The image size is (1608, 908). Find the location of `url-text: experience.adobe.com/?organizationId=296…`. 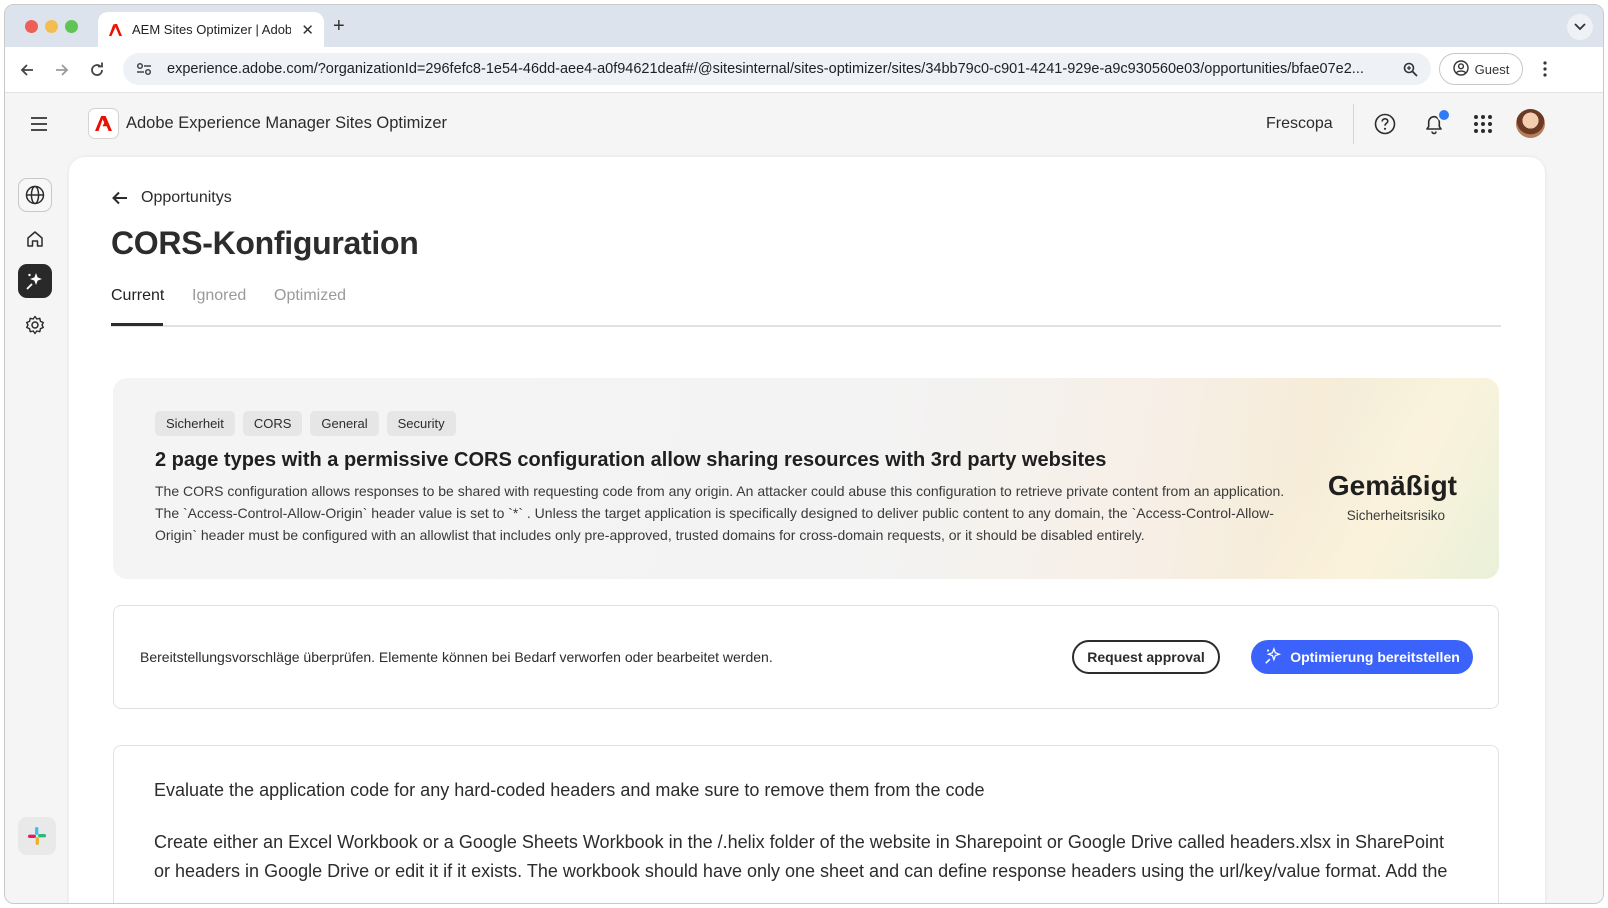

url-text: experience.adobe.com/?organizationId=296… is located at coordinates (765, 69).